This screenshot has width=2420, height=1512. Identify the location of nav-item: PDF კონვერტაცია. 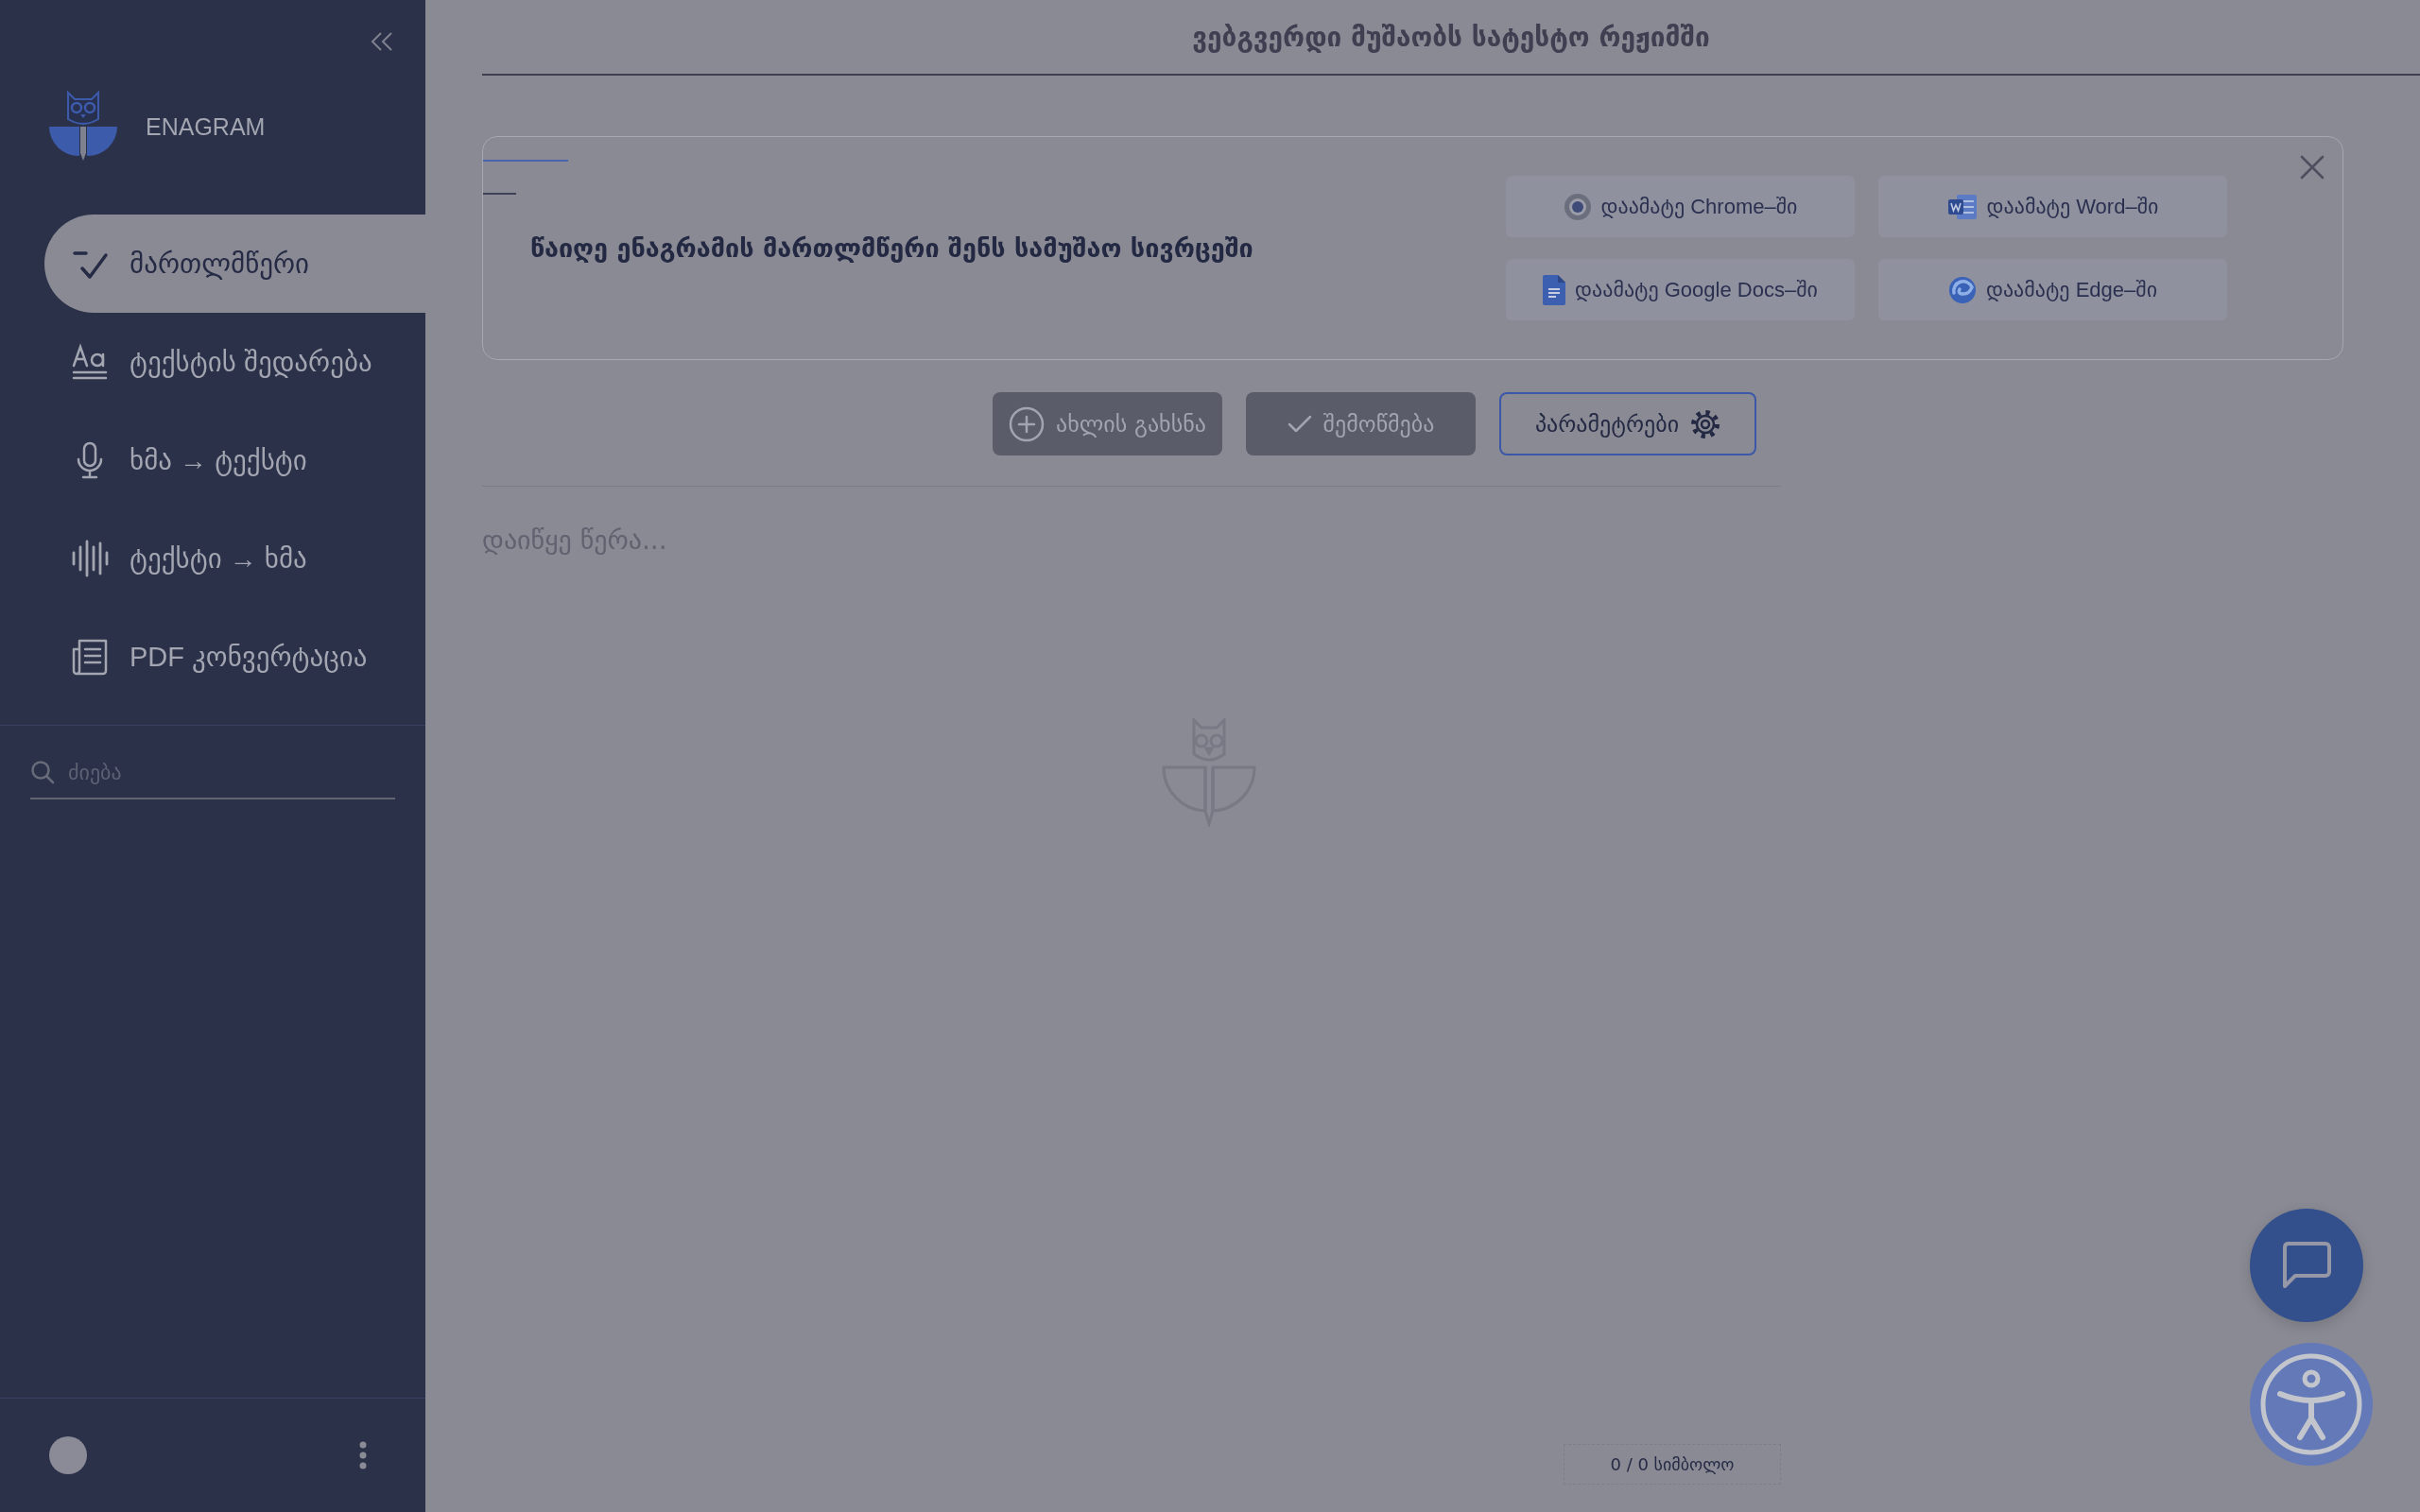
(234, 657).